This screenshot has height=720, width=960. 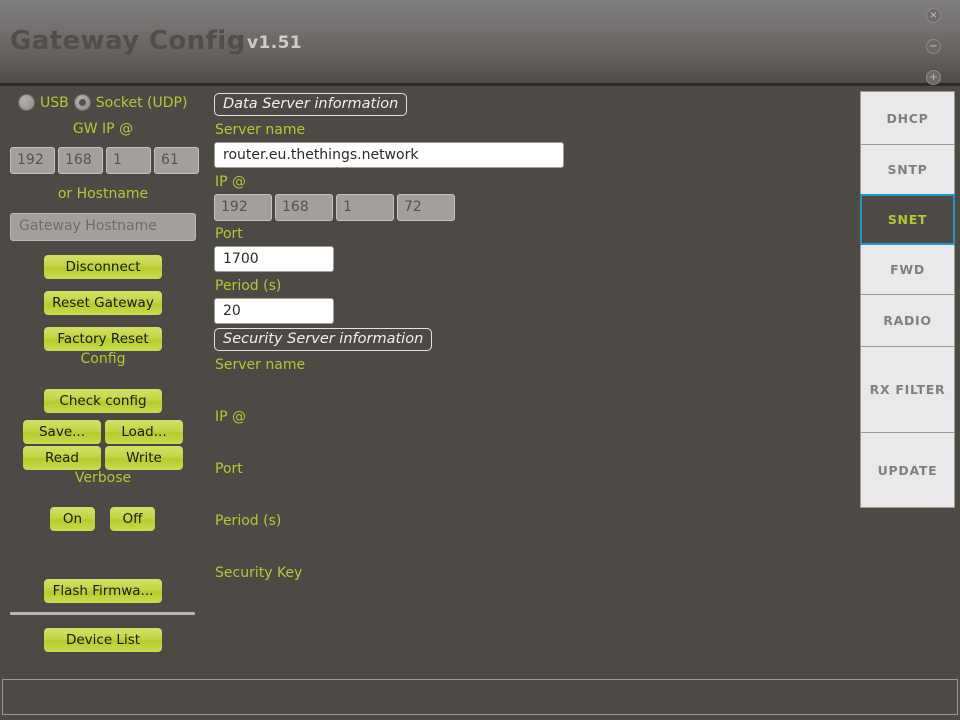 What do you see at coordinates (231, 182) in the screenshot?
I see `data-server-ip-label: IP @` at bounding box center [231, 182].